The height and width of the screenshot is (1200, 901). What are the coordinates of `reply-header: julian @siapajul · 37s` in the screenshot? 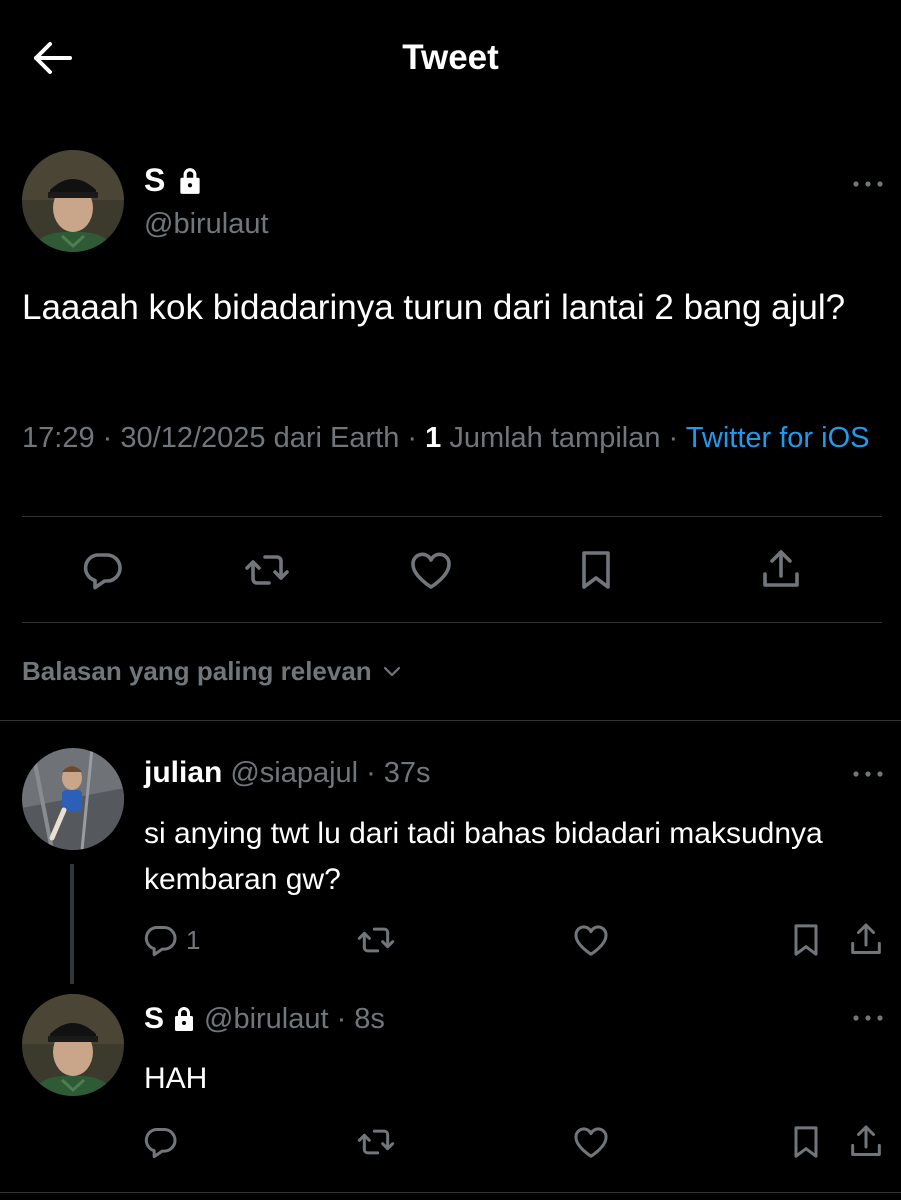 It's located at (287, 773).